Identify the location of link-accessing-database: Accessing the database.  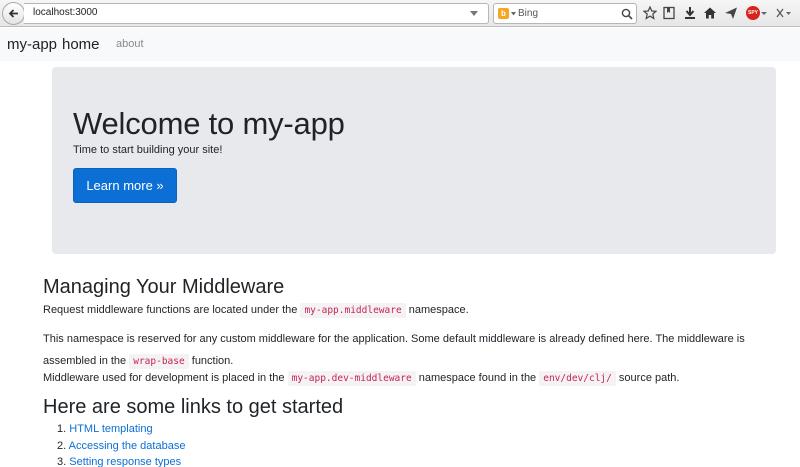
(127, 446).